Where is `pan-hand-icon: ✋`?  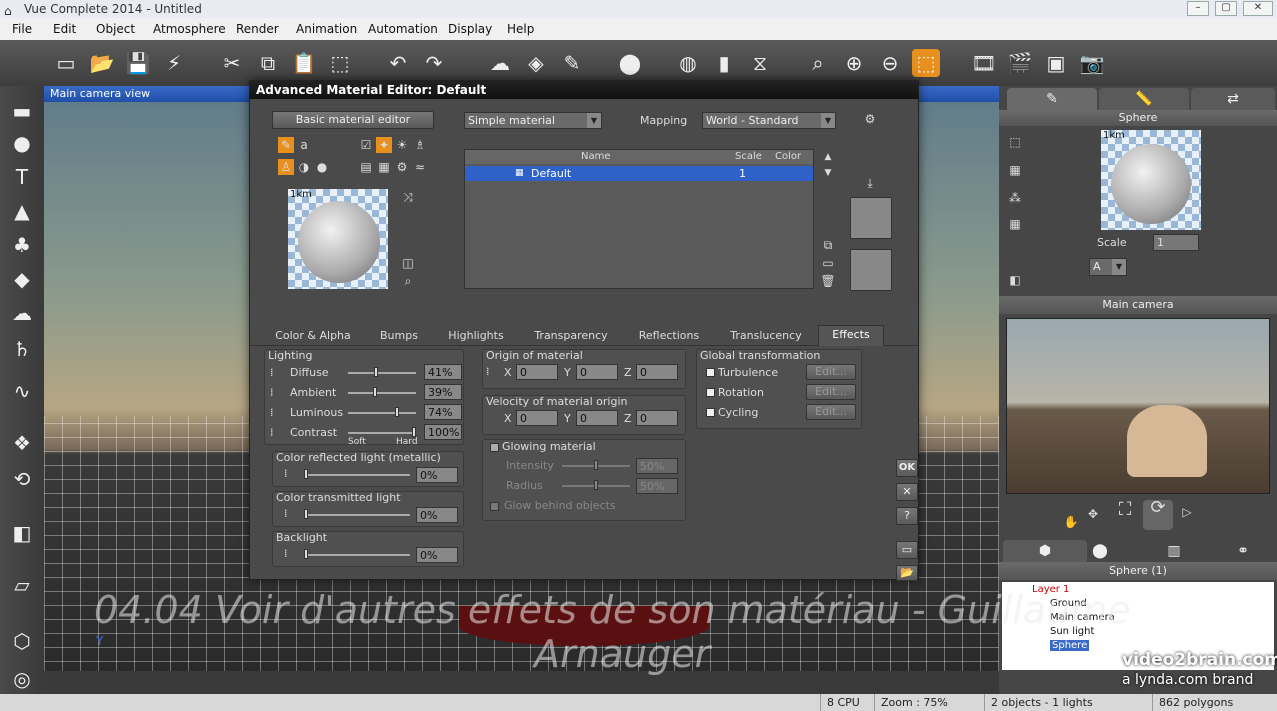
pan-hand-icon: ✋ is located at coordinates (1071, 522).